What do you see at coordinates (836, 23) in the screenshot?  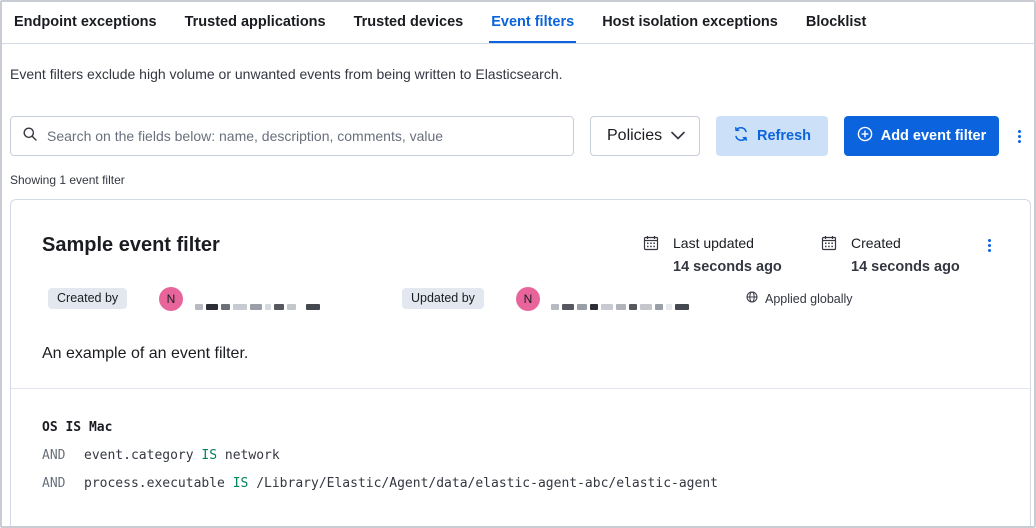 I see `tab-blocklist: Blocklist` at bounding box center [836, 23].